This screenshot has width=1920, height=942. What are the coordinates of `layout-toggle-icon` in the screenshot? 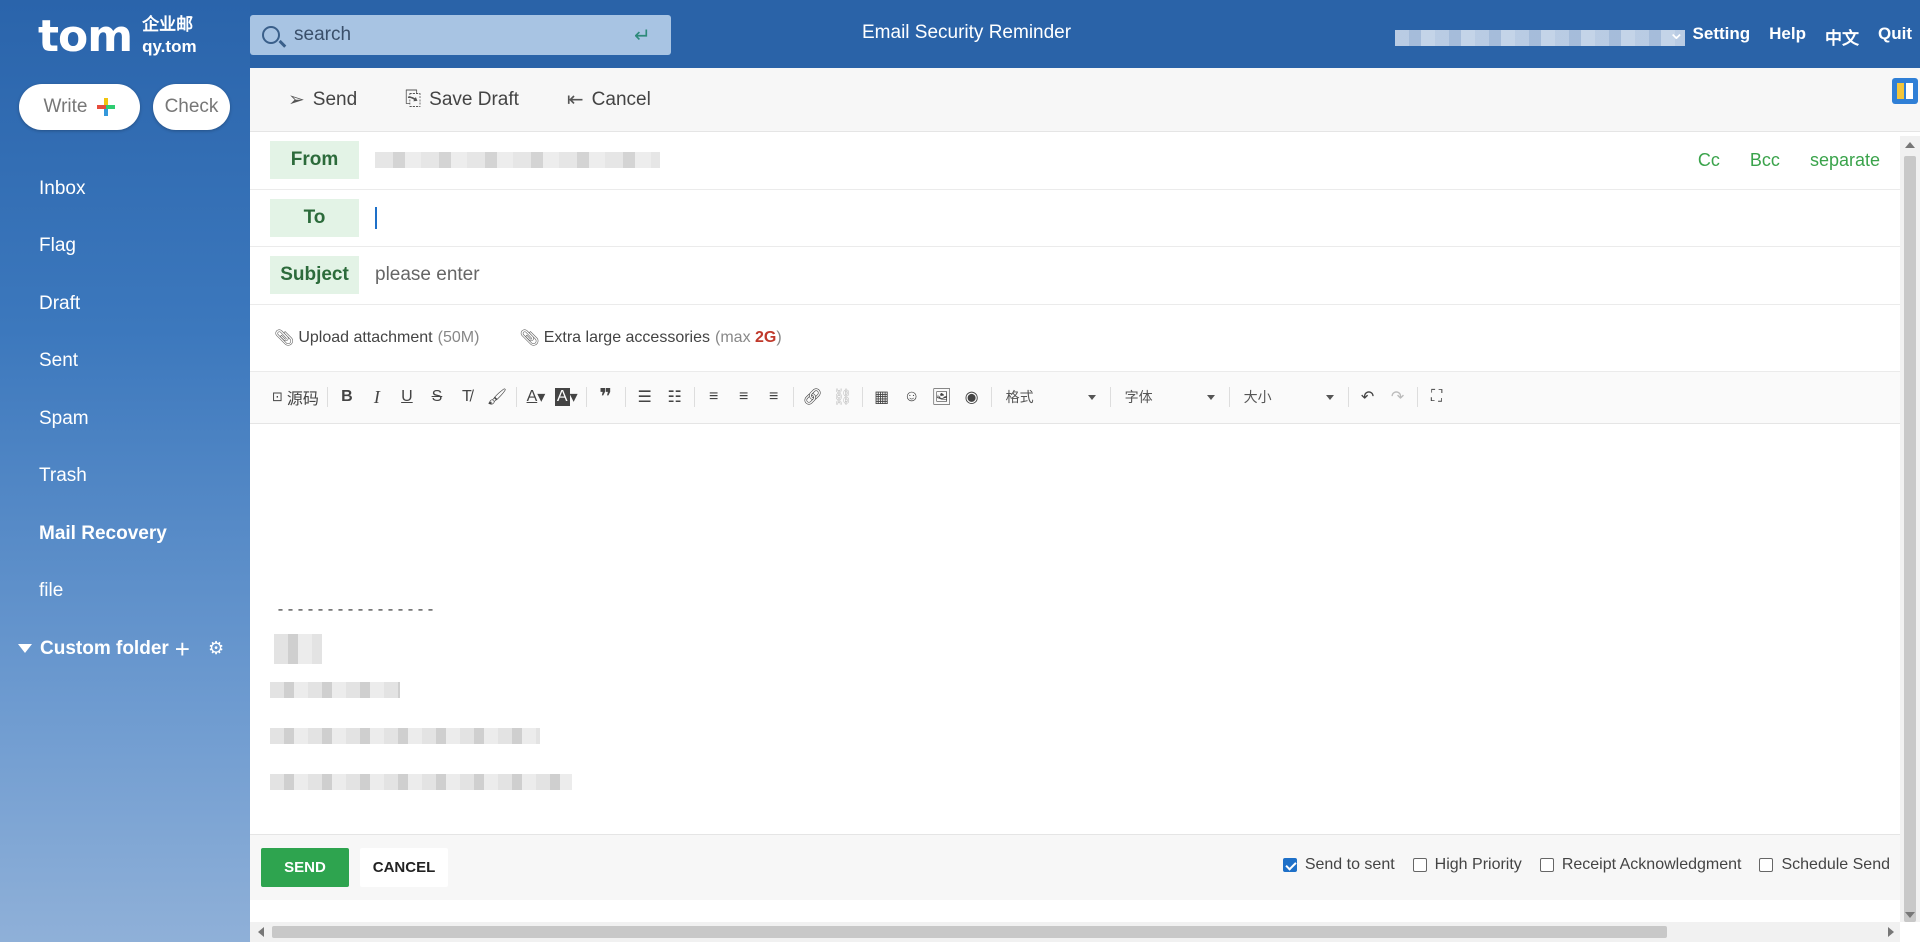 It's located at (1905, 91).